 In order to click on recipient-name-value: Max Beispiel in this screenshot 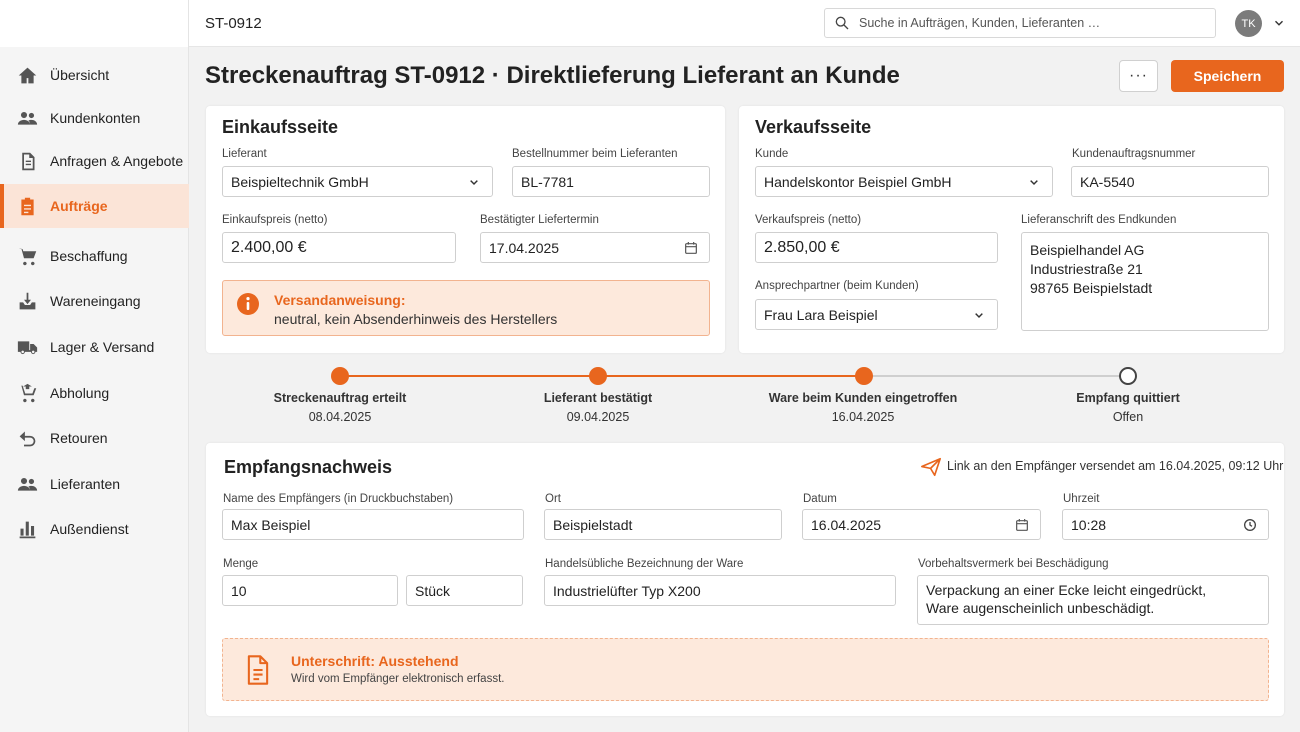, I will do `click(271, 524)`.